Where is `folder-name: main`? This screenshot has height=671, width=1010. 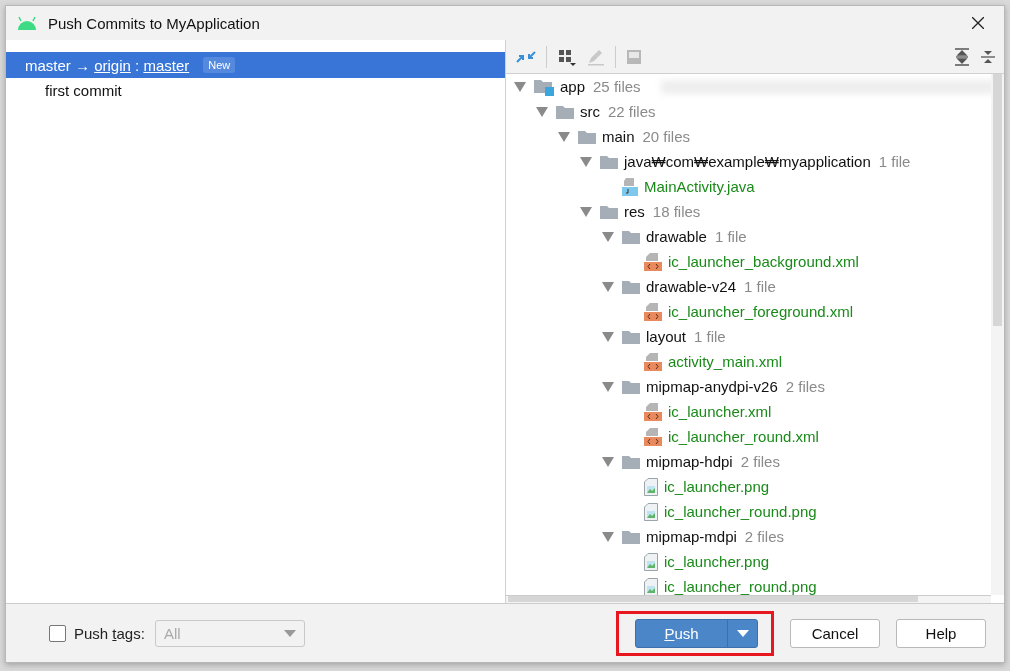 folder-name: main is located at coordinates (618, 136).